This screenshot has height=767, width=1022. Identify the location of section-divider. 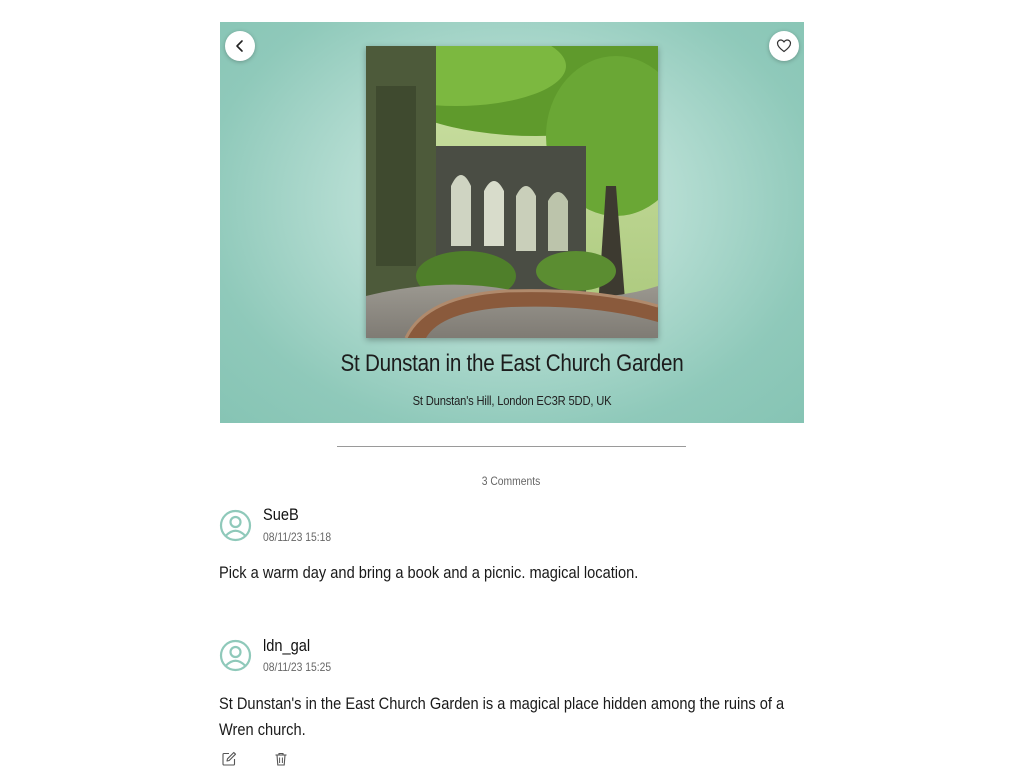
(511, 446).